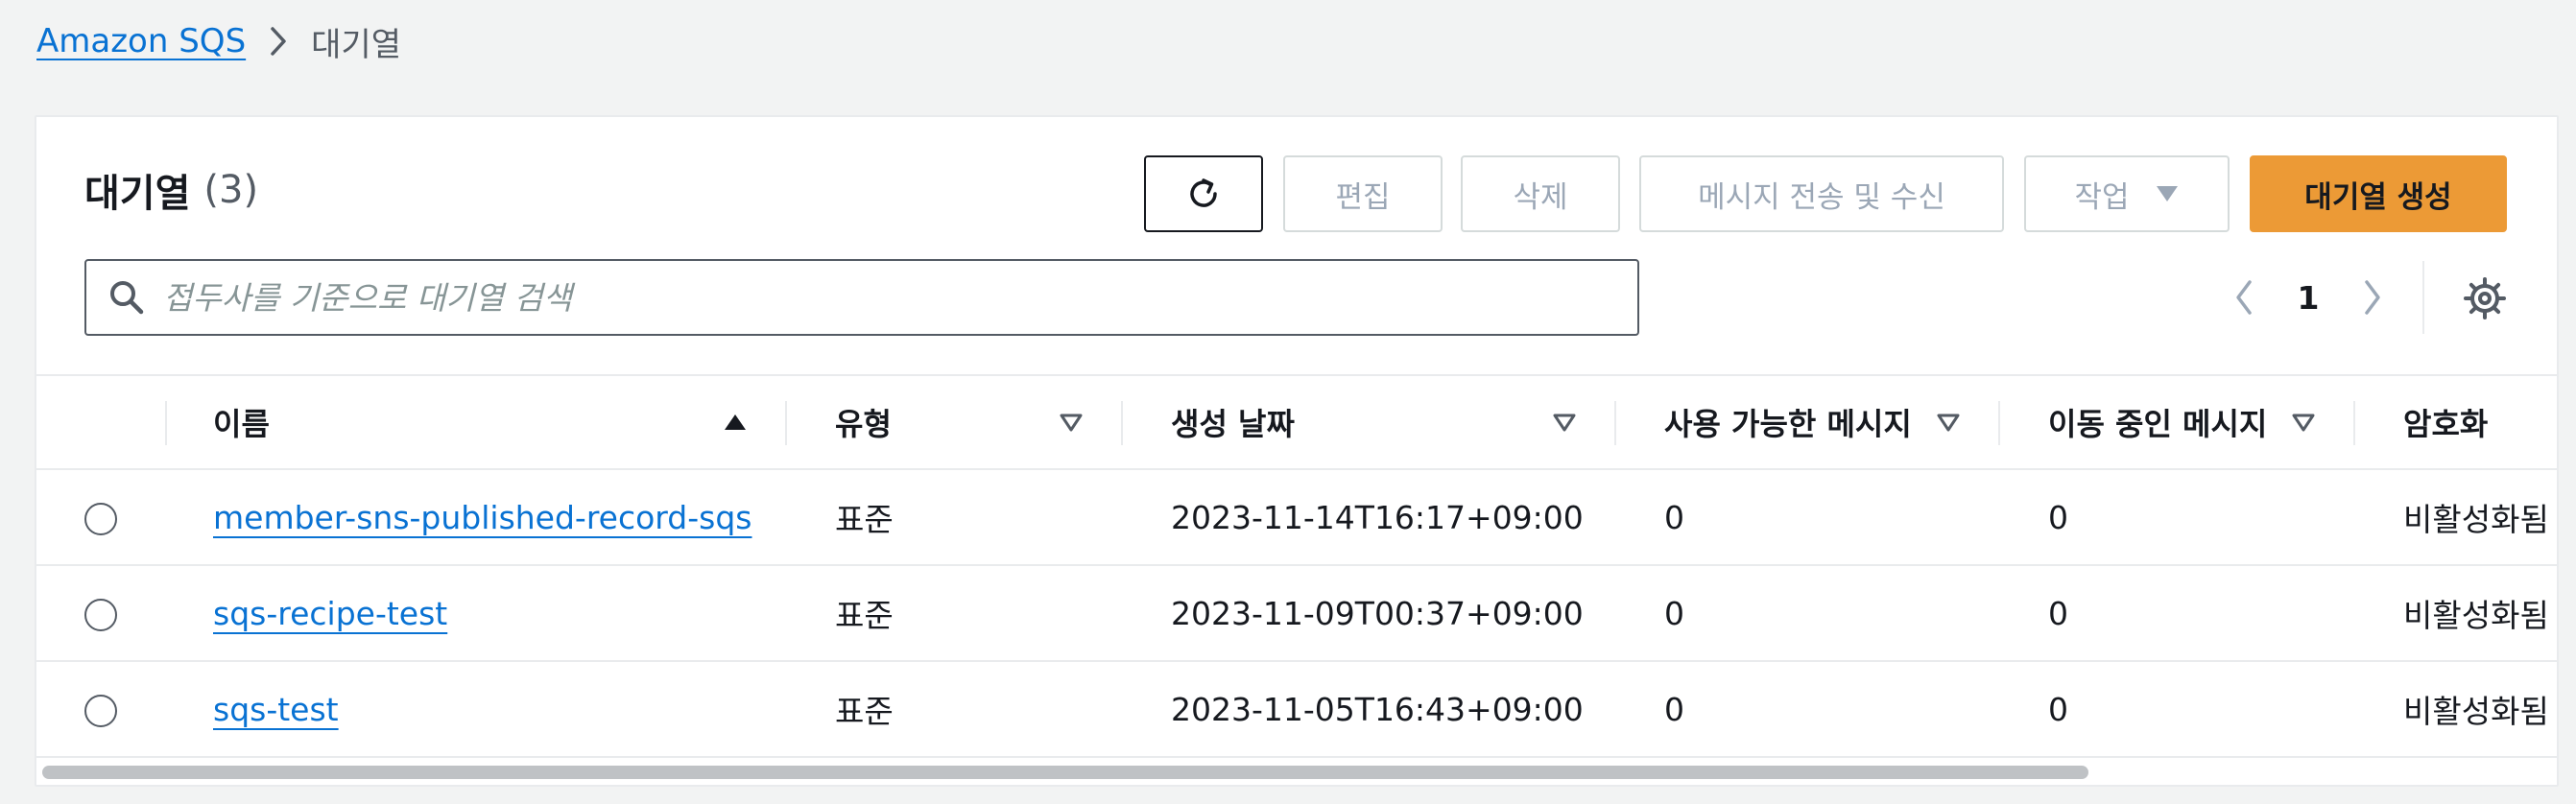  I want to click on column-header-in-flight-label: 이동 중인 메시지, so click(2158, 424).